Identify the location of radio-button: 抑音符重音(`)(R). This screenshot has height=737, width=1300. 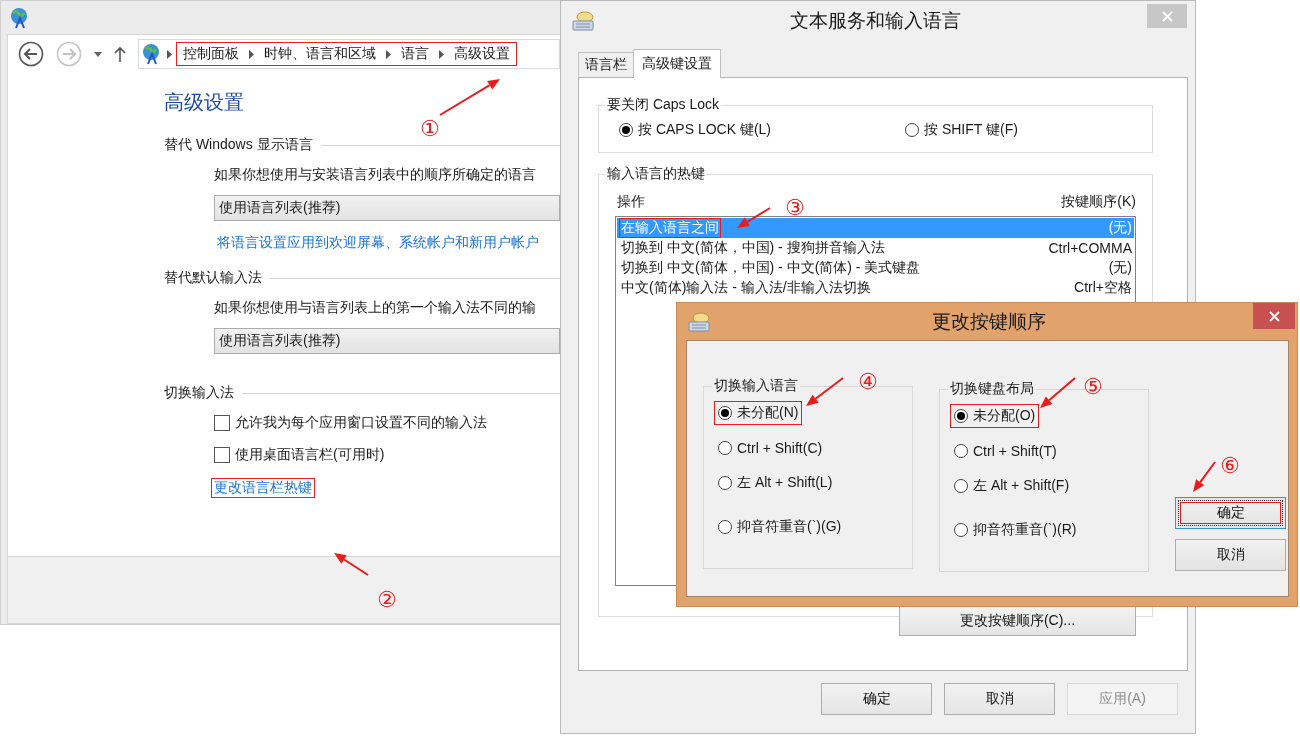
(1015, 530).